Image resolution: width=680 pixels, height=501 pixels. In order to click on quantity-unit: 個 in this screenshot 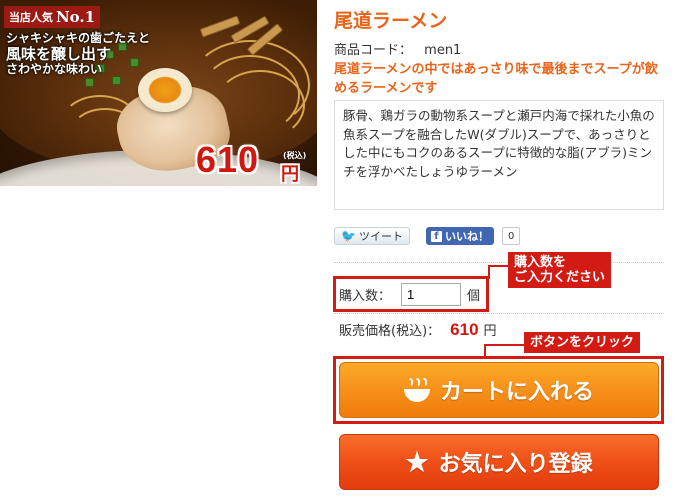, I will do `click(474, 296)`.